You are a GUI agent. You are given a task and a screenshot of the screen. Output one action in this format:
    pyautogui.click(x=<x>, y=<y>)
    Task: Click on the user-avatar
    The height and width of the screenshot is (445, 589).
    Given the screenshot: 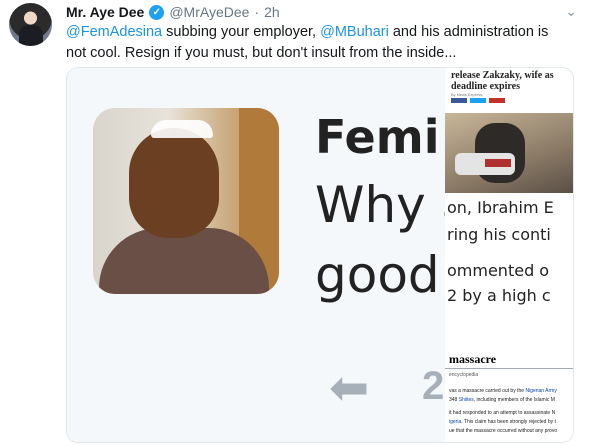 What is the action you would take?
    pyautogui.click(x=30, y=24)
    